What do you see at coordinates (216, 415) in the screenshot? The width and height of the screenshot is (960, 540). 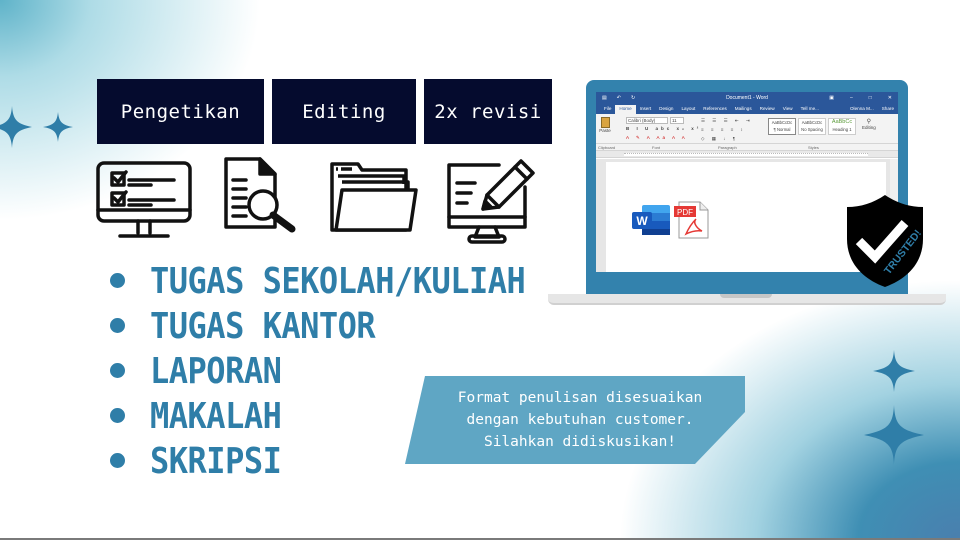 I see `service-label: MAKALAH` at bounding box center [216, 415].